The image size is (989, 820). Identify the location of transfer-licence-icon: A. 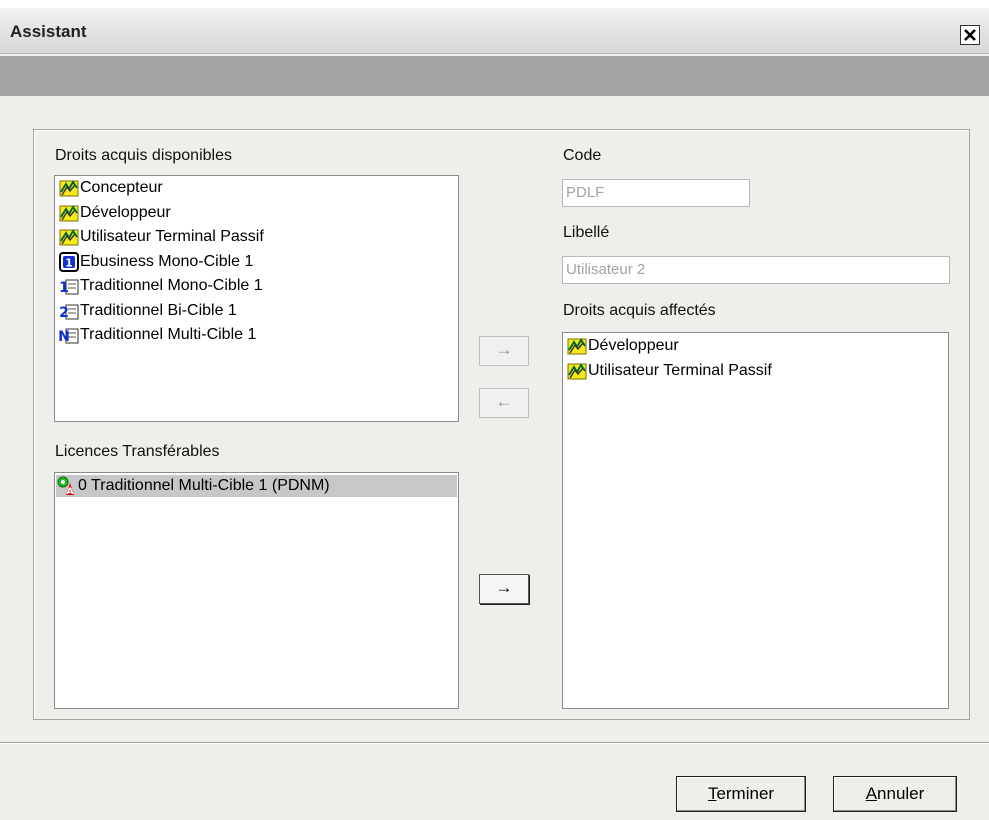
(67, 486).